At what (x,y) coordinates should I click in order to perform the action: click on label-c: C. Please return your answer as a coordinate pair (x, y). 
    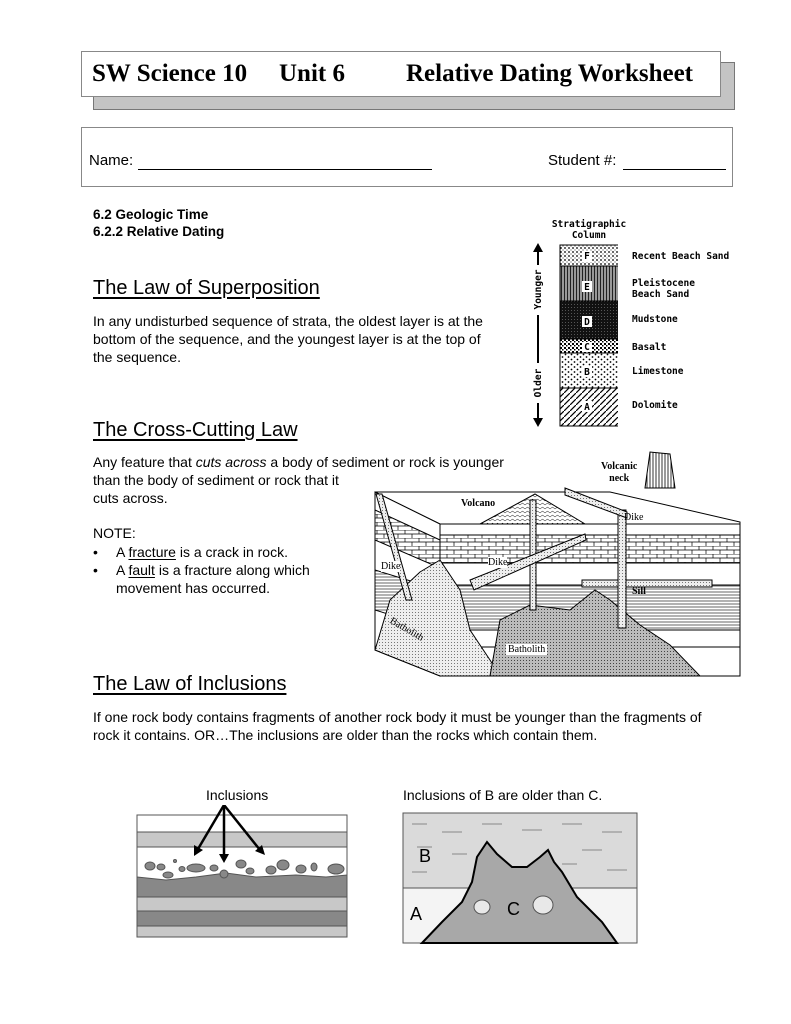
    Looking at the image, I should click on (513, 909).